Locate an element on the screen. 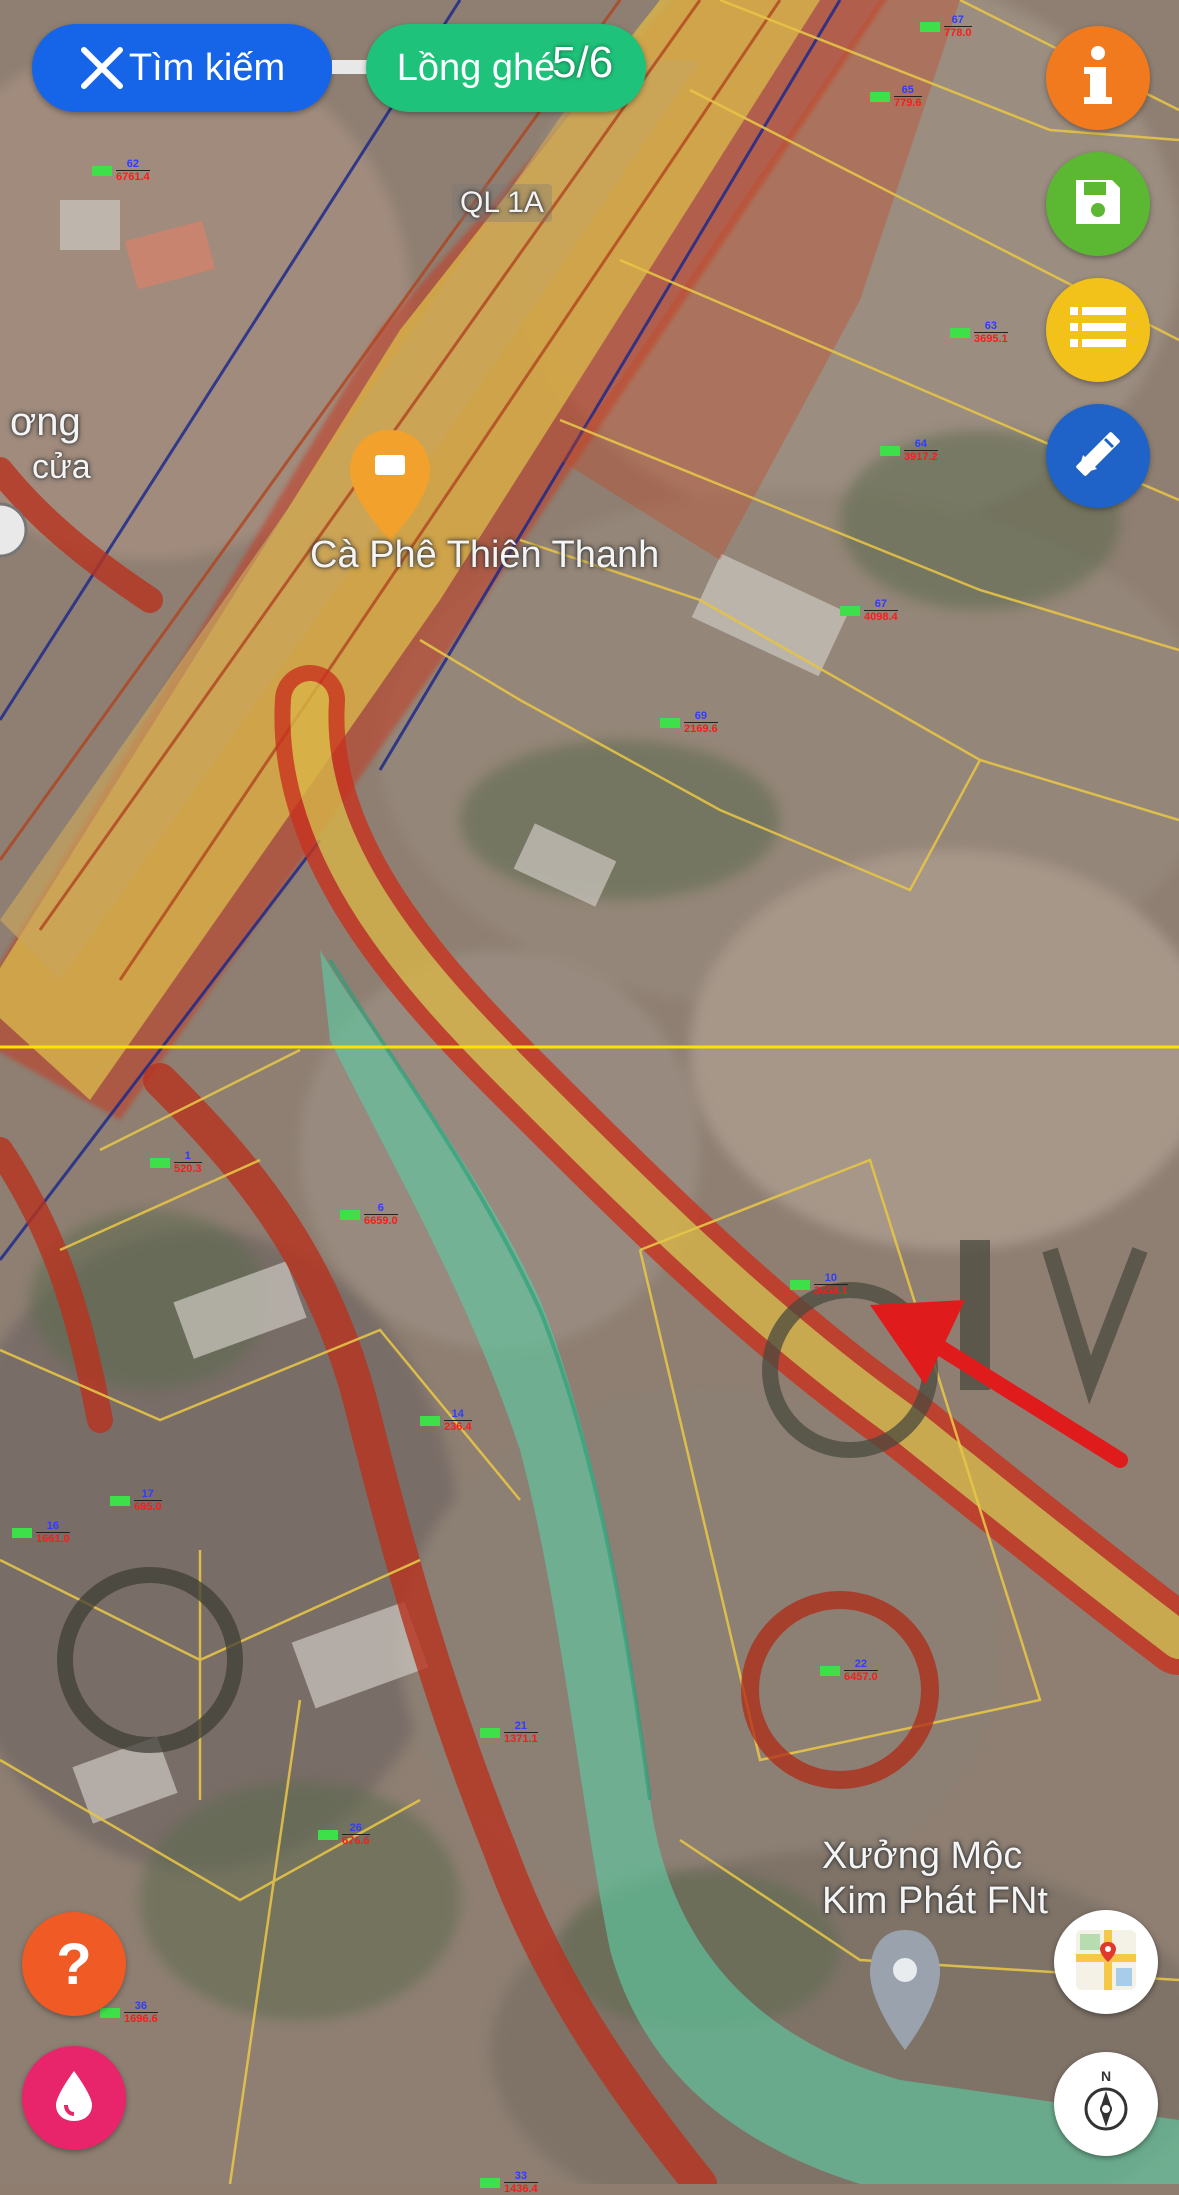 The image size is (1179, 2195). parcel-number: 21 is located at coordinates (520, 1726).